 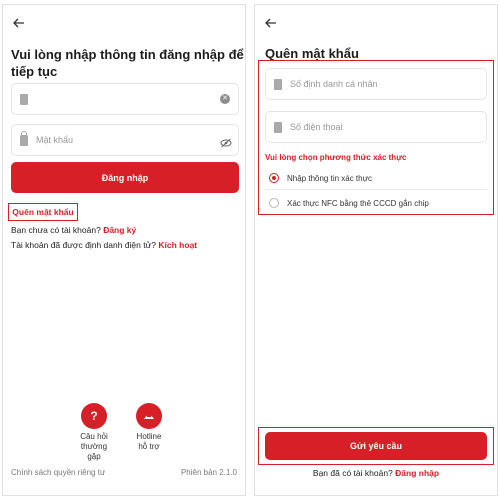 What do you see at coordinates (225, 99) in the screenshot?
I see `clear-icon: ✕` at bounding box center [225, 99].